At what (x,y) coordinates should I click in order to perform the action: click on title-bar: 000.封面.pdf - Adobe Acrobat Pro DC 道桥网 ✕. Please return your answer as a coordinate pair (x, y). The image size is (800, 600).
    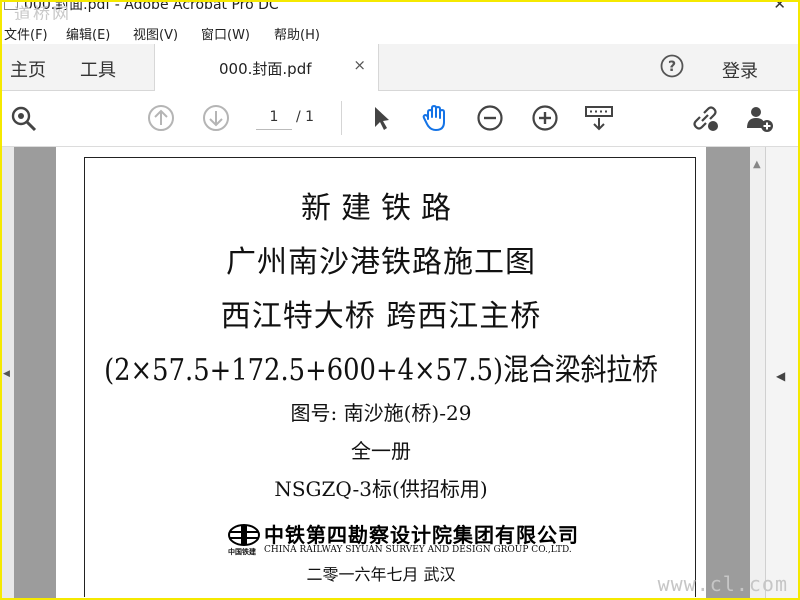
    Looking at the image, I should click on (400, 10).